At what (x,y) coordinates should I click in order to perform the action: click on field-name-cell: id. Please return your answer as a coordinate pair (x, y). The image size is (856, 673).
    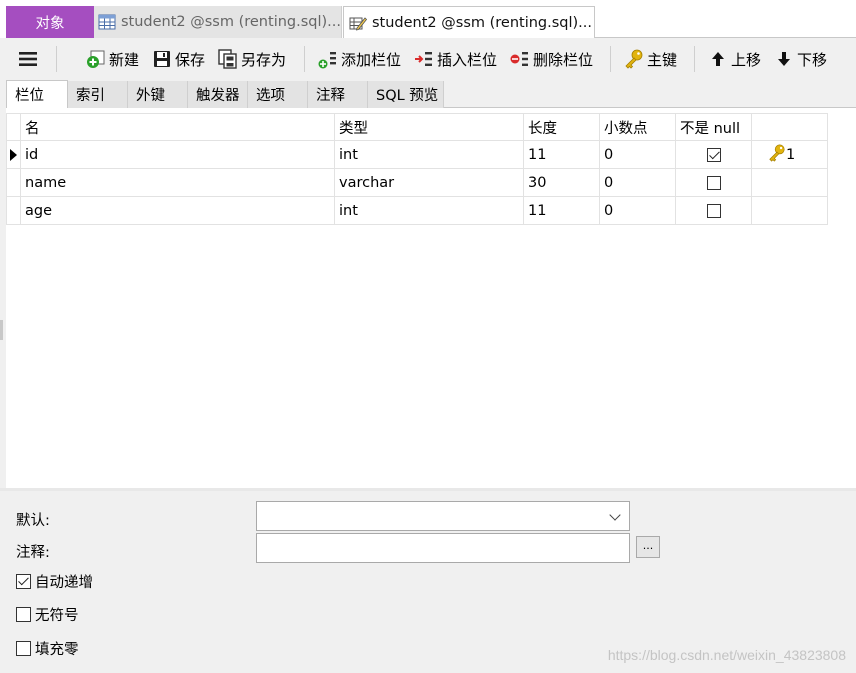
    Looking at the image, I should click on (177, 154).